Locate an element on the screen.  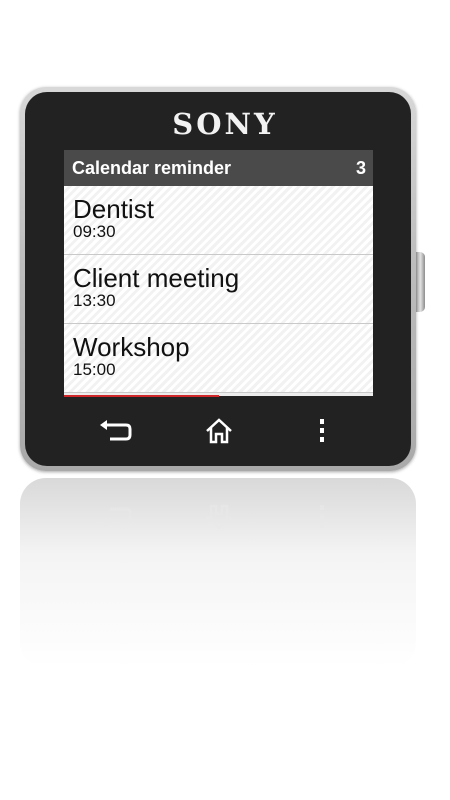
list-item: Client meeting 13:30 is located at coordinates (218, 289).